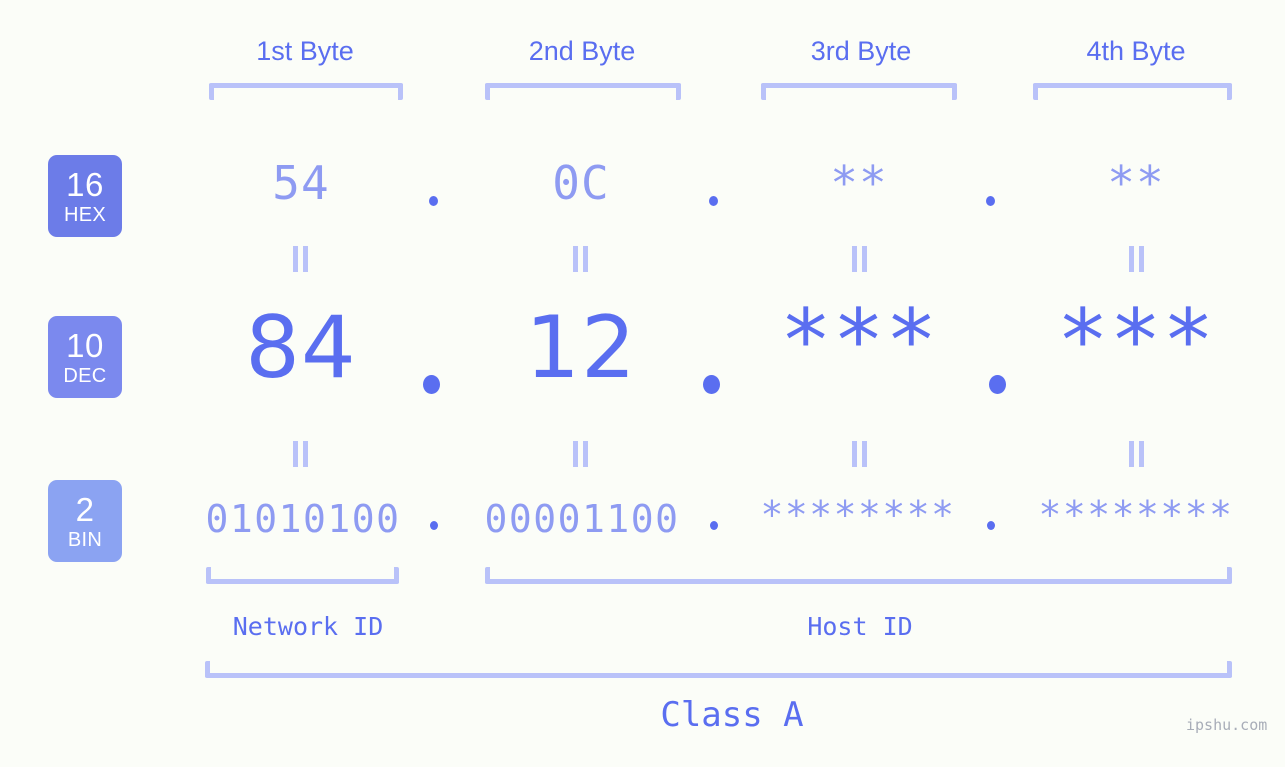 This screenshot has width=1285, height=767. I want to click on base-badge-hex: 16 HEX, so click(85, 196).